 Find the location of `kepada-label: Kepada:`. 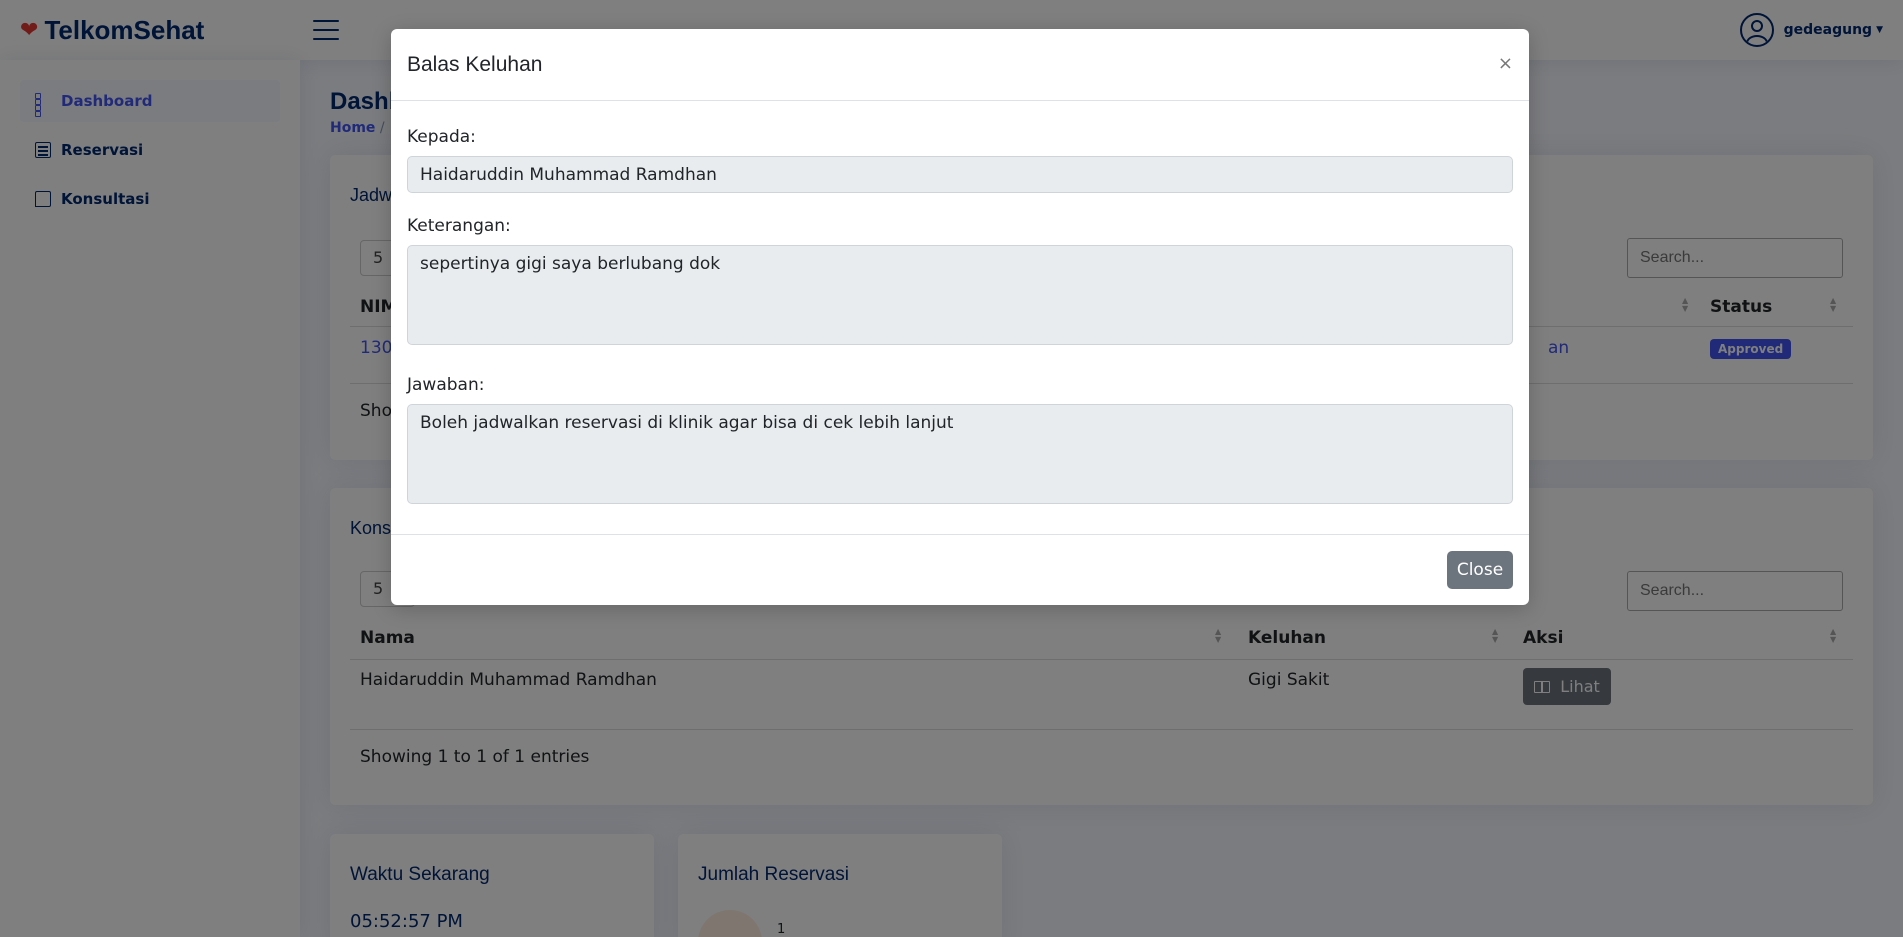

kepada-label: Kepada: is located at coordinates (441, 137).